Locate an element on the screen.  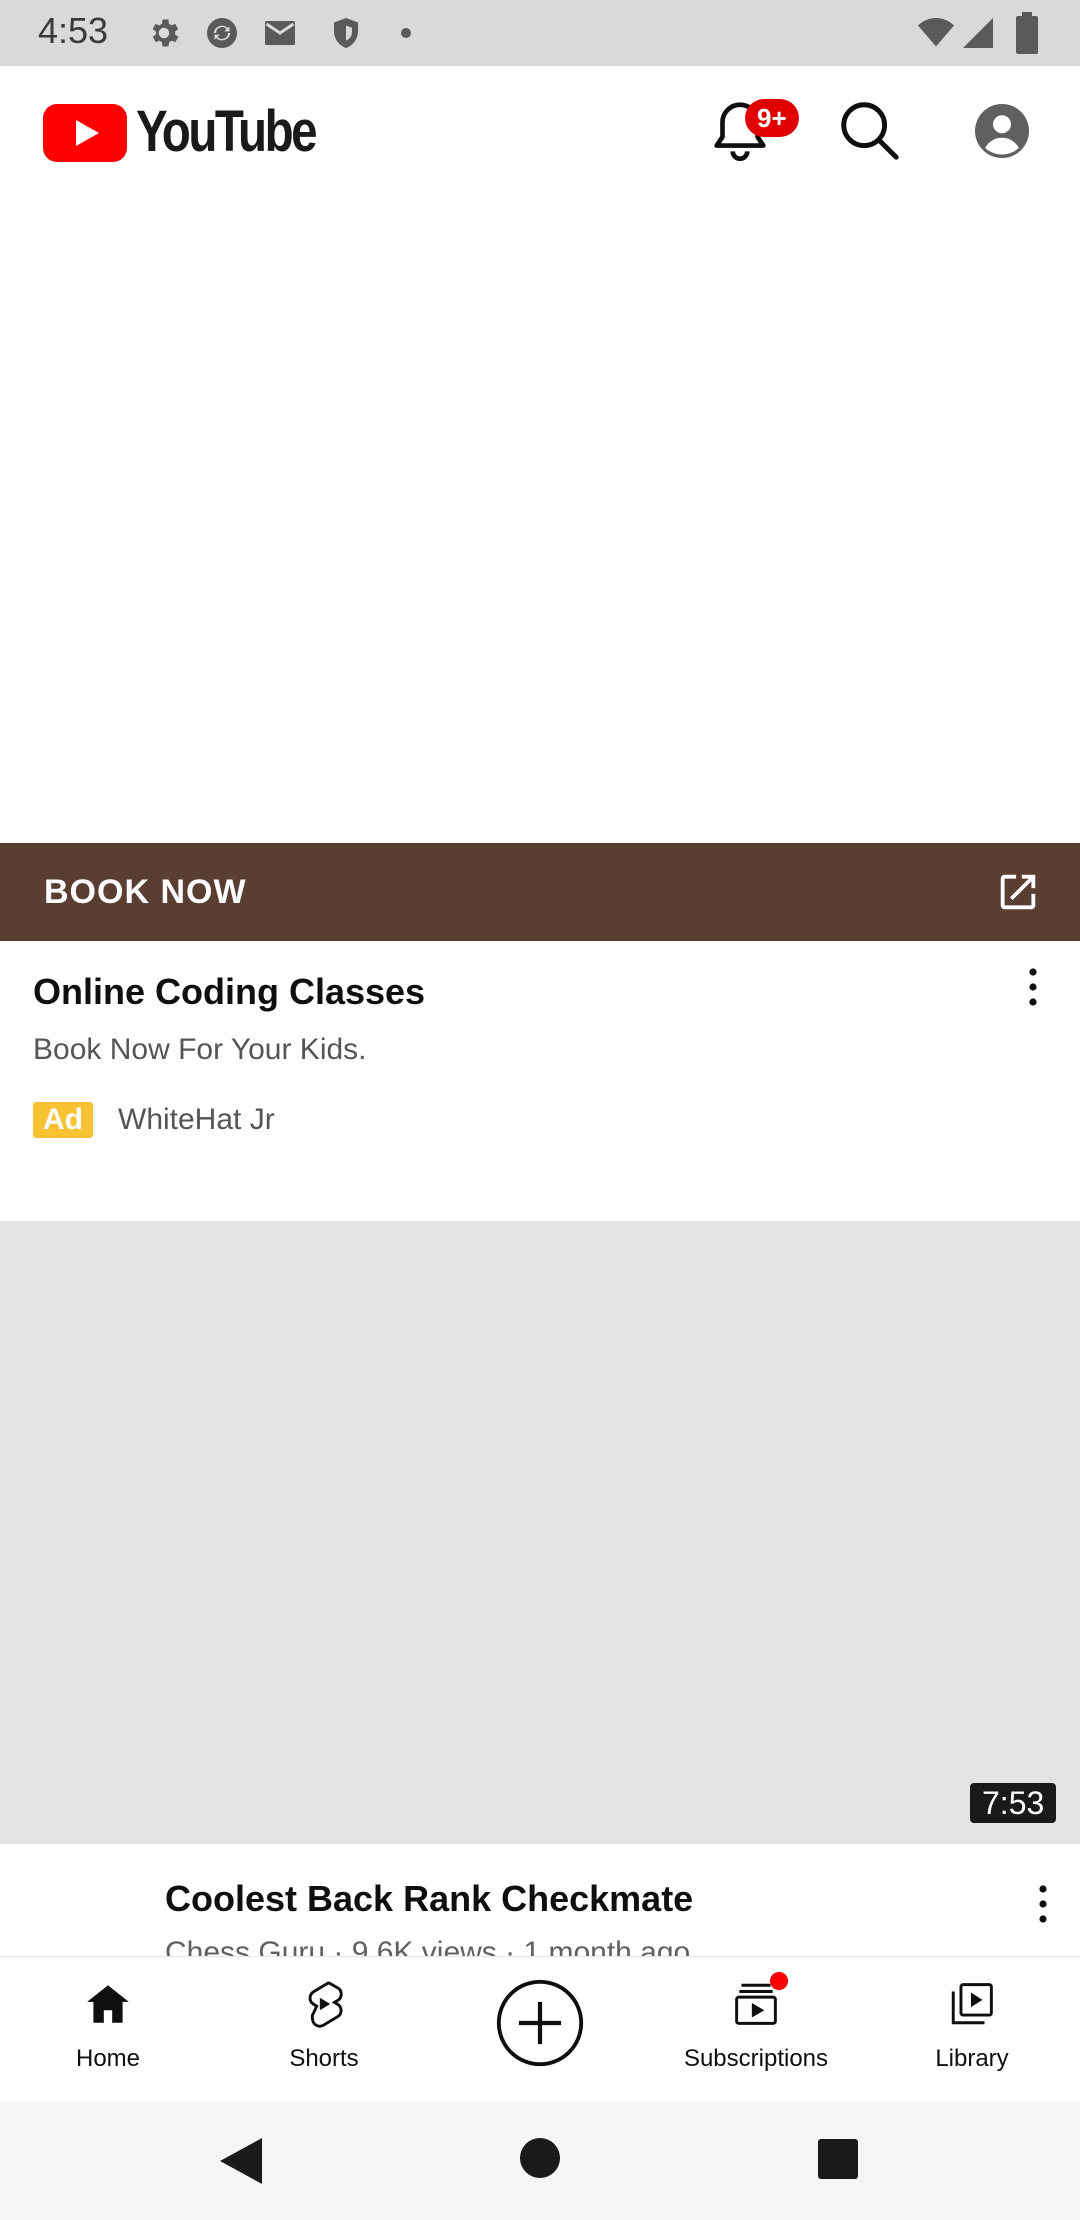
sync-app-icon is located at coordinates (222, 33).